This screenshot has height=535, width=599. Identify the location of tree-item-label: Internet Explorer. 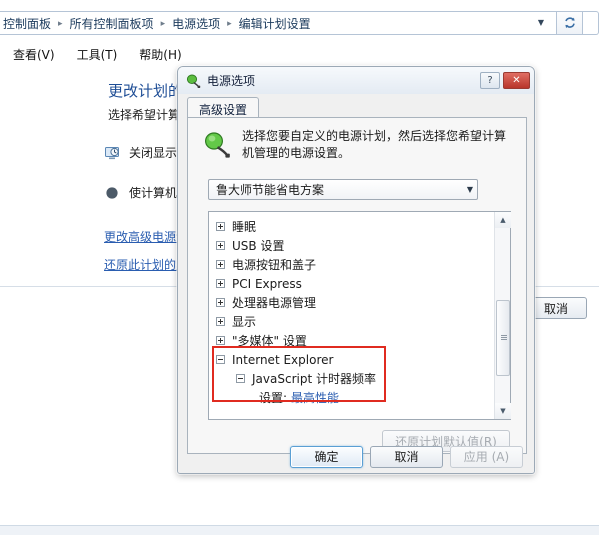
(283, 359).